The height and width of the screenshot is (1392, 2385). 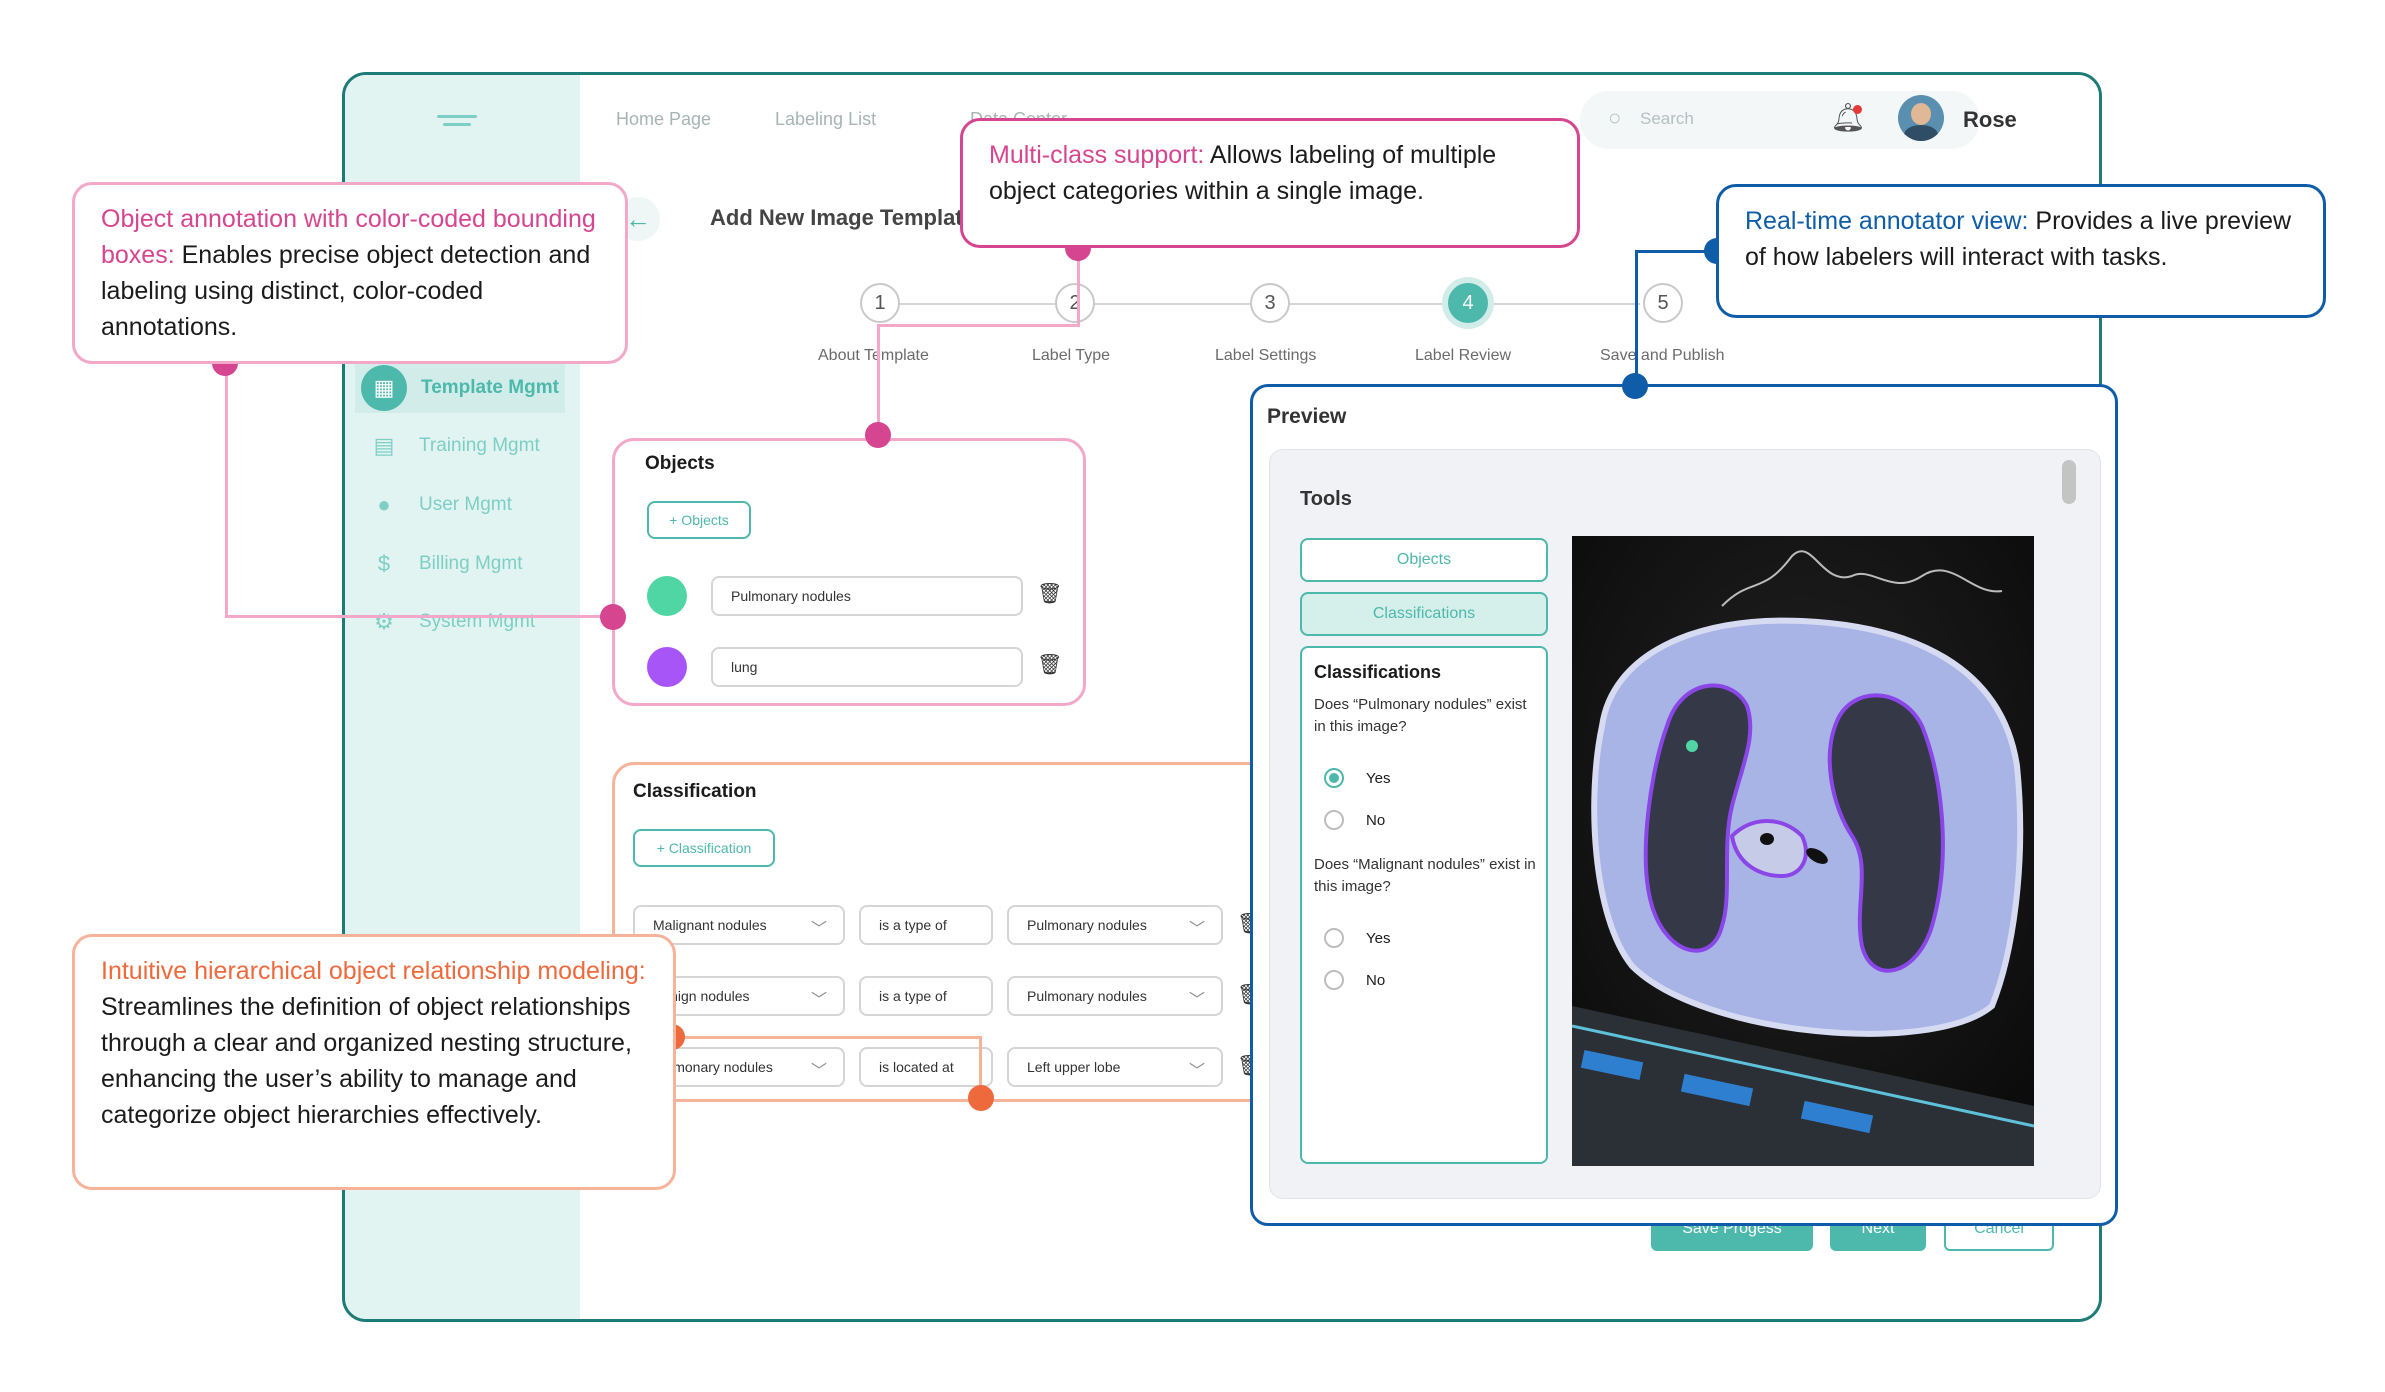 I want to click on sidebar-item-template-mgmt: ▦ Template Mgmt, so click(x=460, y=388).